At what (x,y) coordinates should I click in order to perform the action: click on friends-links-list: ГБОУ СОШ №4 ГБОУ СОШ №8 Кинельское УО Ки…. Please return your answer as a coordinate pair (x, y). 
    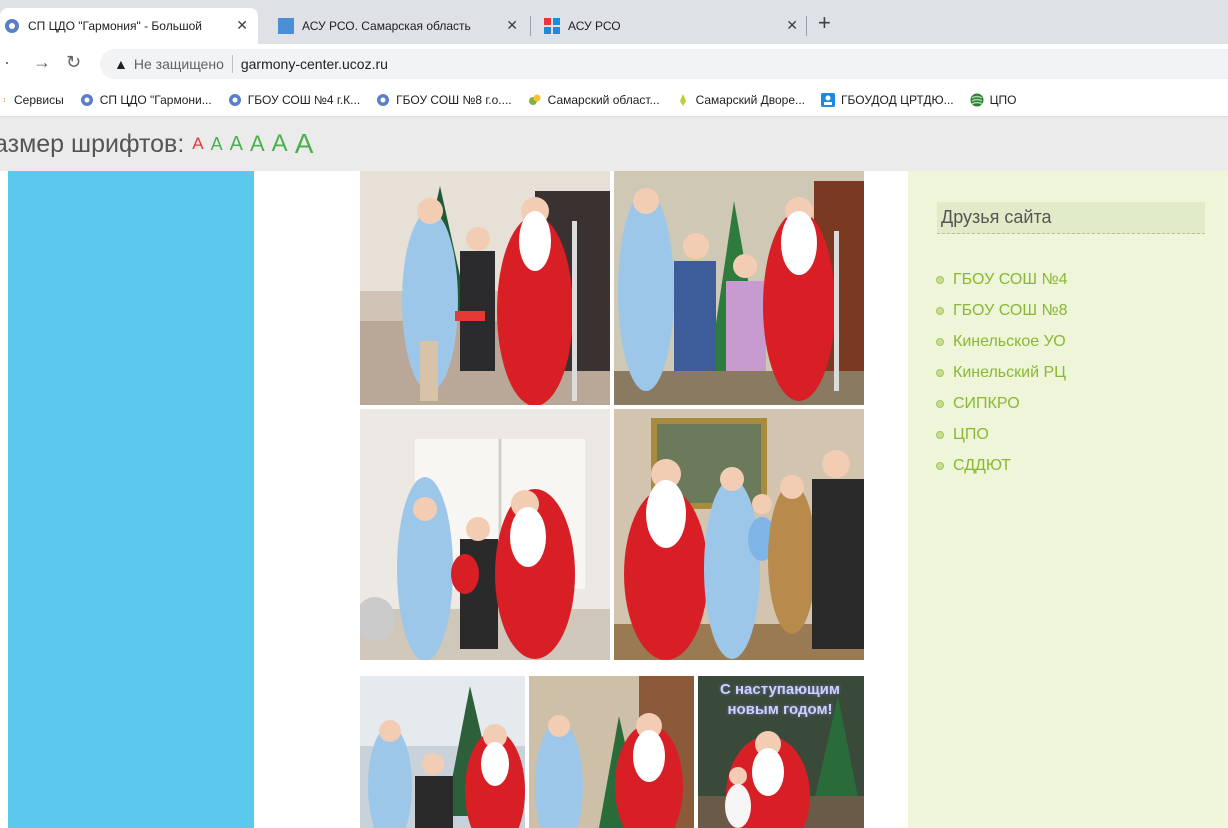
    Looking at the image, I should click on (1002, 372).